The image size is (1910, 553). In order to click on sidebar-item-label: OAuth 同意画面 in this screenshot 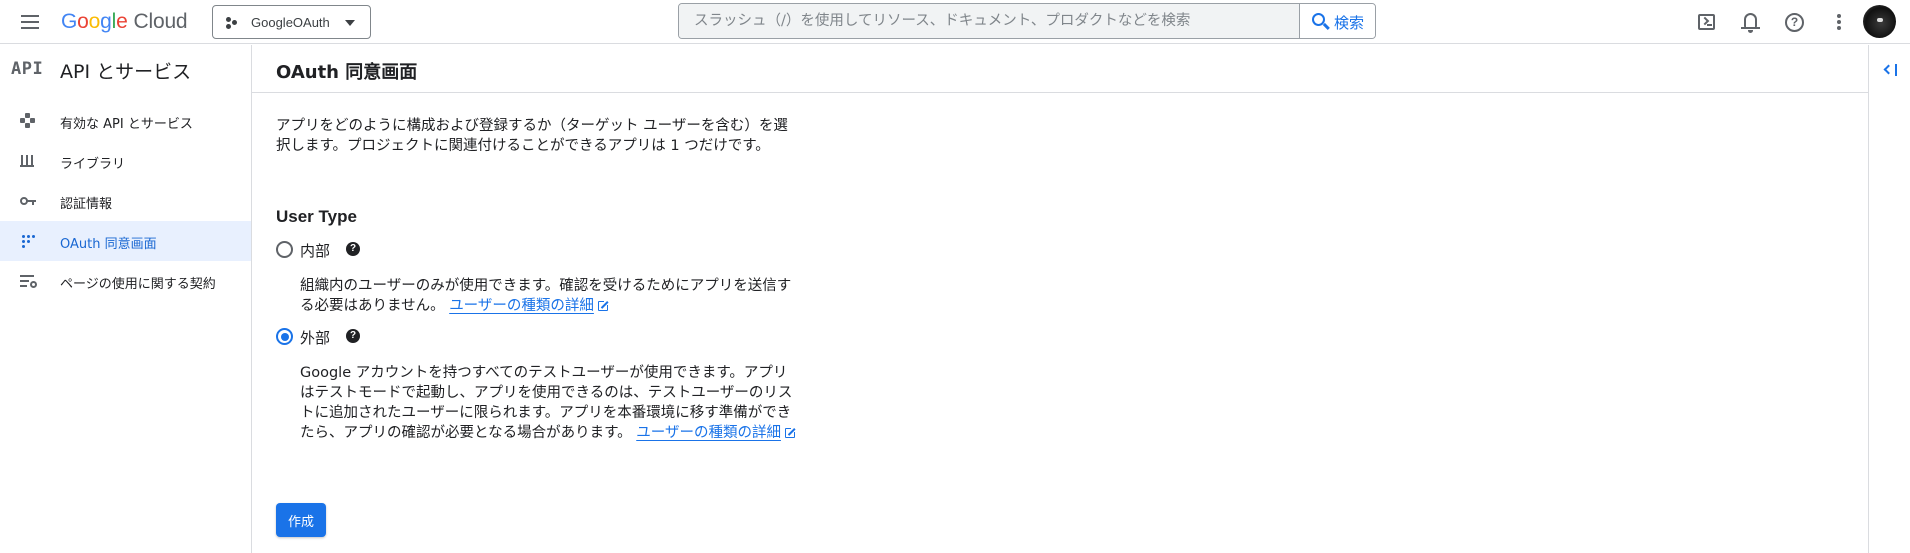, I will do `click(108, 244)`.